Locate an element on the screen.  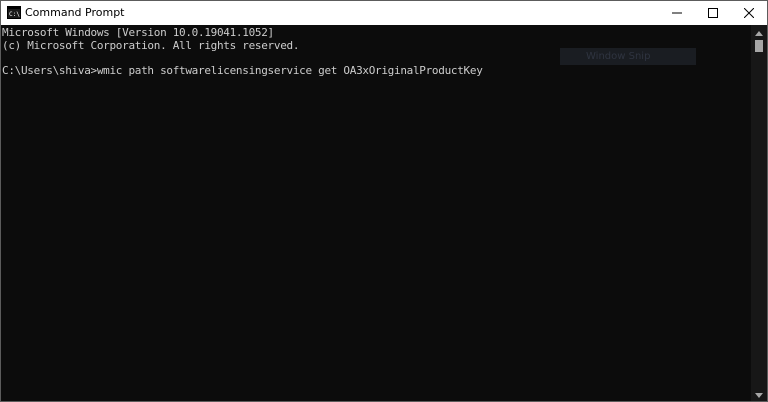
close-button is located at coordinates (749, 13).